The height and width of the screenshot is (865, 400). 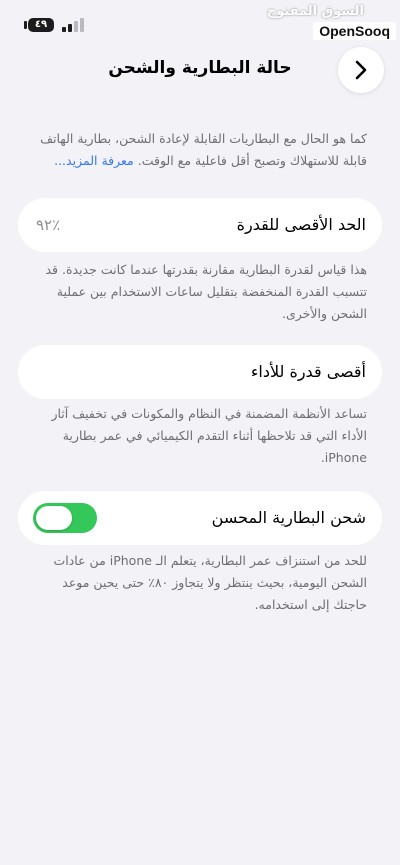 I want to click on watermark-arabic: السوق المفتوح, so click(x=315, y=11).